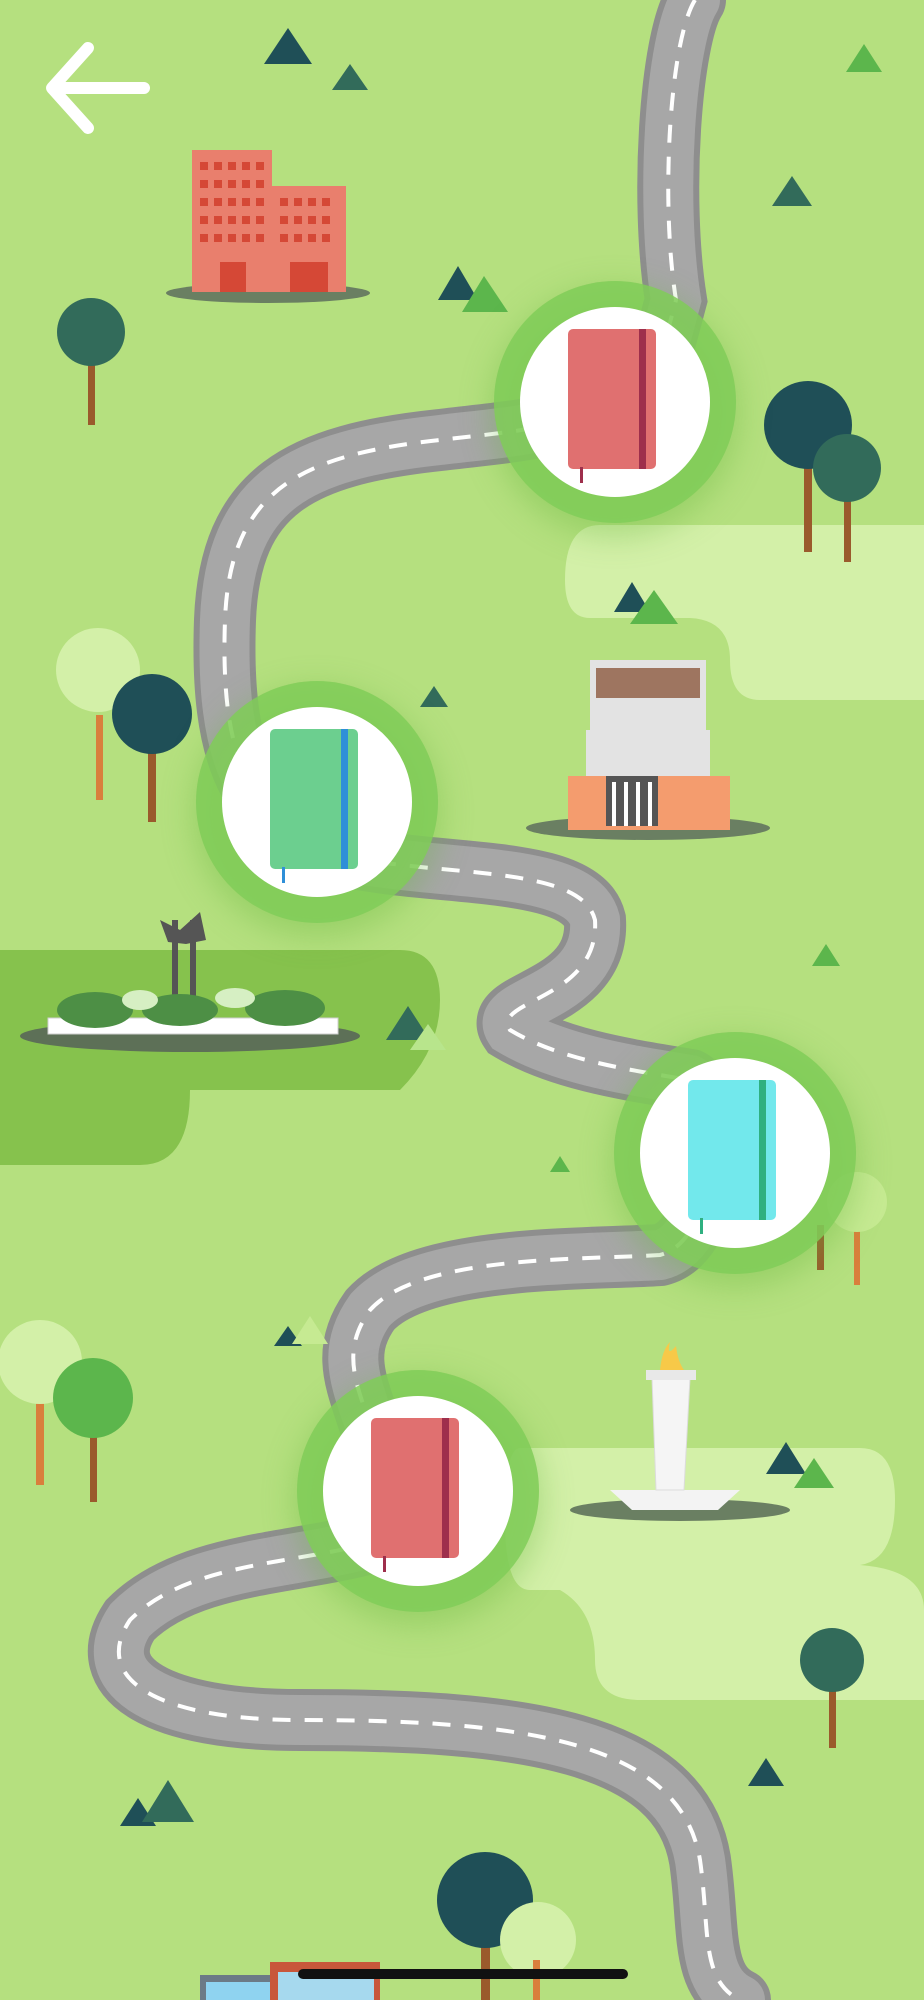 The width and height of the screenshot is (924, 2000). Describe the element at coordinates (463, 1974) in the screenshot. I see `home-indicator` at that location.